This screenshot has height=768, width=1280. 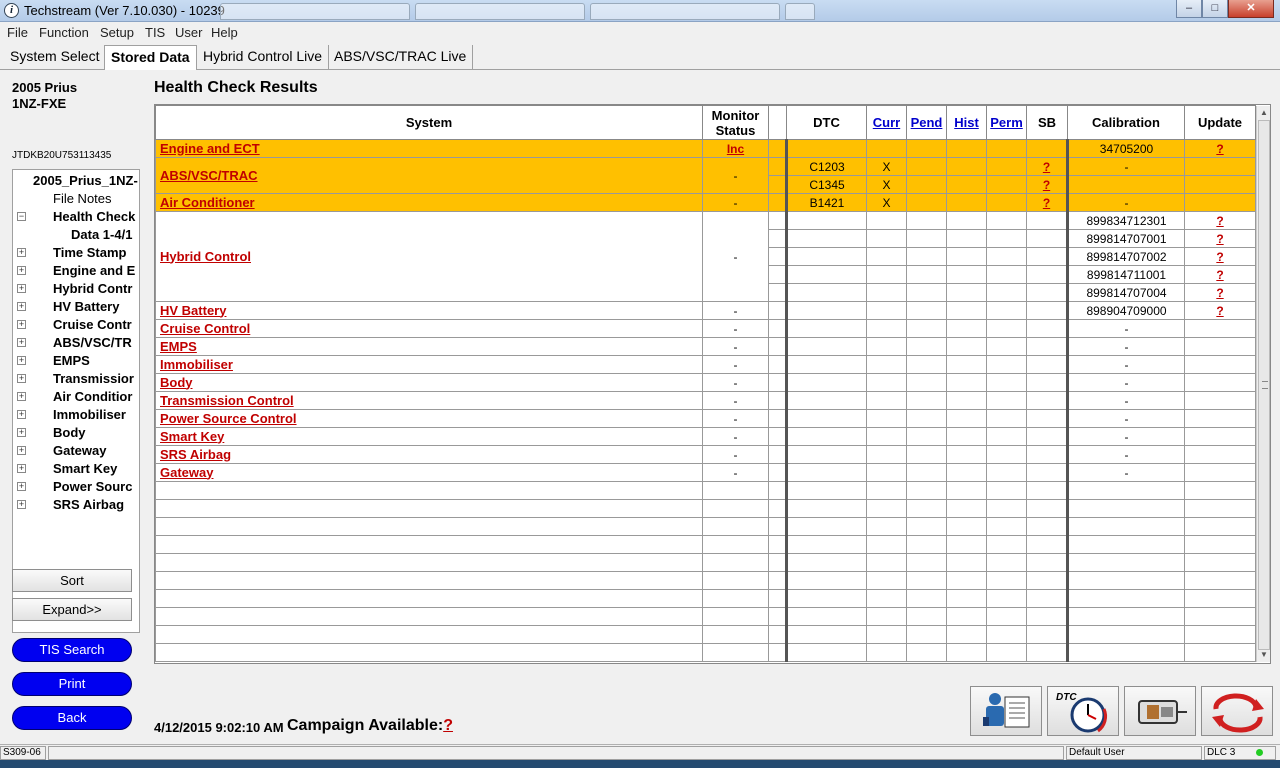 I want to click on back-button: Back, so click(x=72, y=718).